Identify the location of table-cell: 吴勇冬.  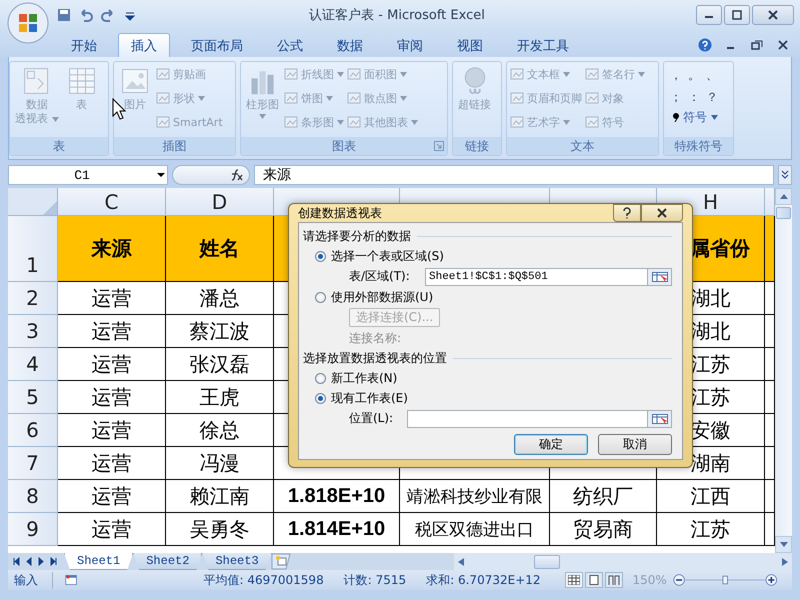
(220, 529).